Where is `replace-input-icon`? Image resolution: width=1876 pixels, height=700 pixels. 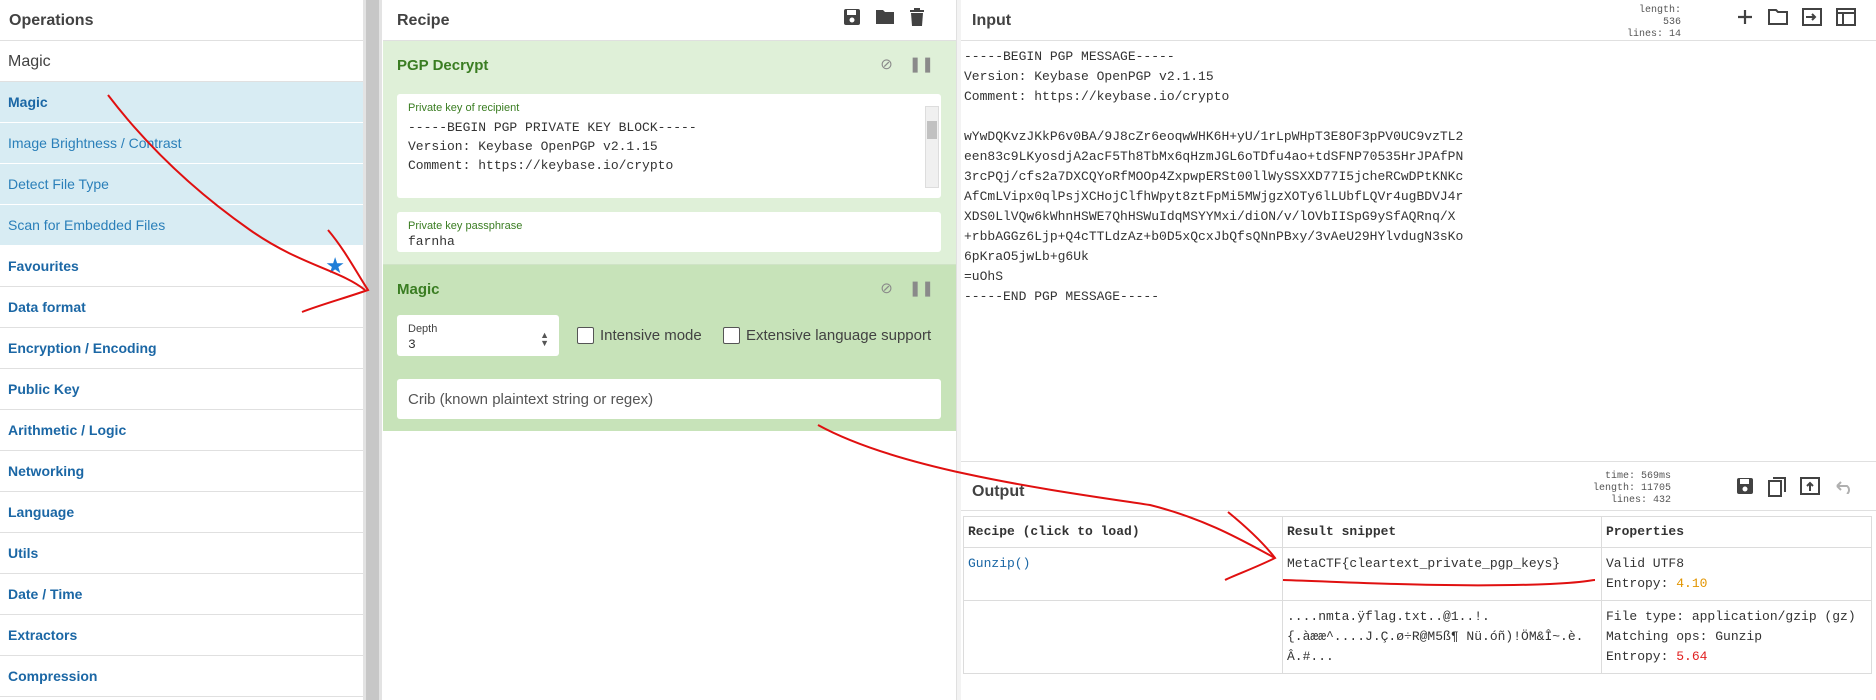
replace-input-icon is located at coordinates (1810, 490).